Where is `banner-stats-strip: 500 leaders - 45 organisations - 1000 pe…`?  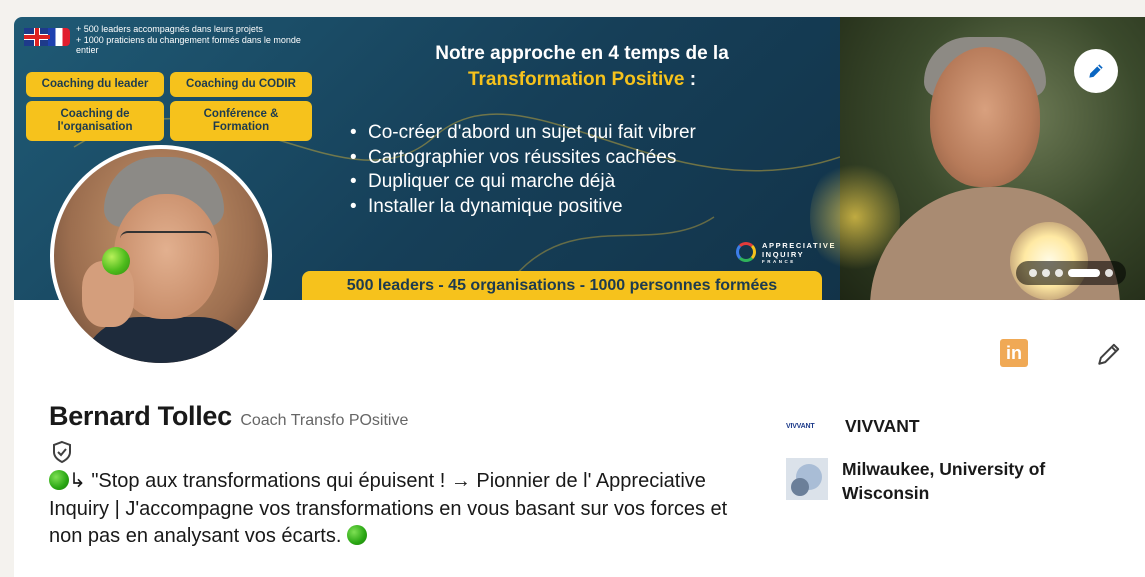
banner-stats-strip: 500 leaders - 45 organisations - 1000 pe… is located at coordinates (562, 285).